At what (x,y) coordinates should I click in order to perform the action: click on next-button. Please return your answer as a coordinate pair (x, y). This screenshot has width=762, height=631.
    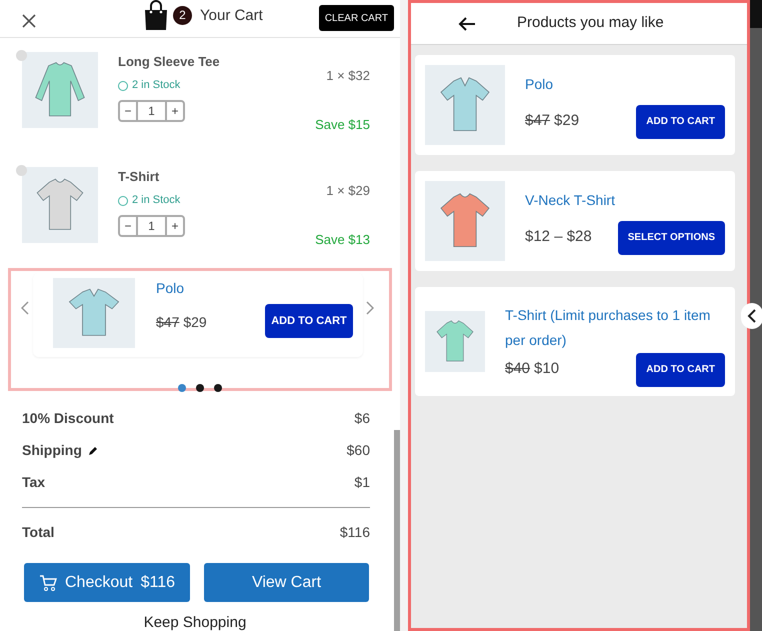
    Looking at the image, I should click on (370, 307).